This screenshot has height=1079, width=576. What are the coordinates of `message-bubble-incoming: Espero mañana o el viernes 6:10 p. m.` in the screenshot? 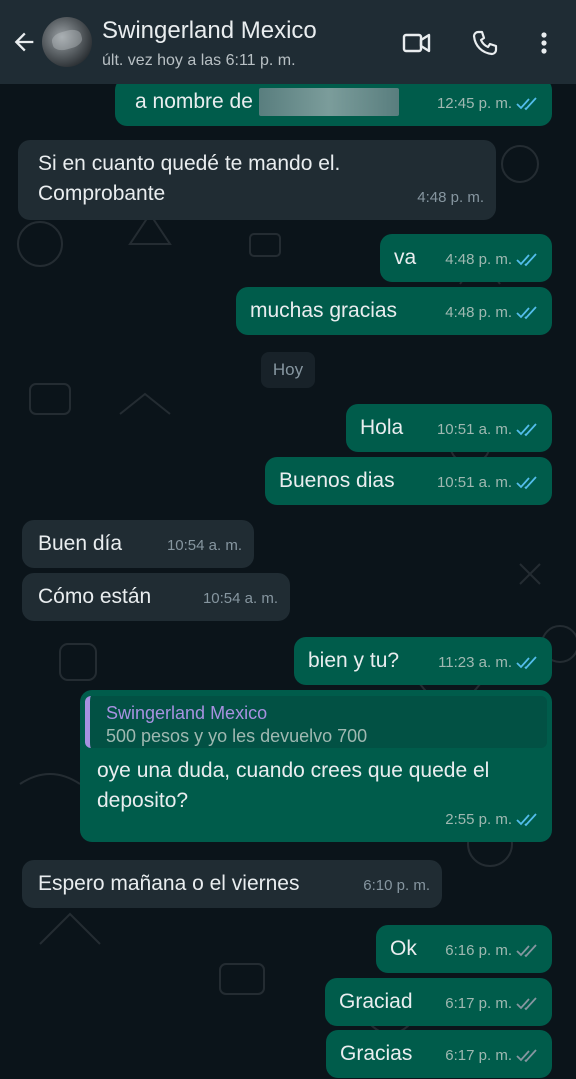 It's located at (232, 884).